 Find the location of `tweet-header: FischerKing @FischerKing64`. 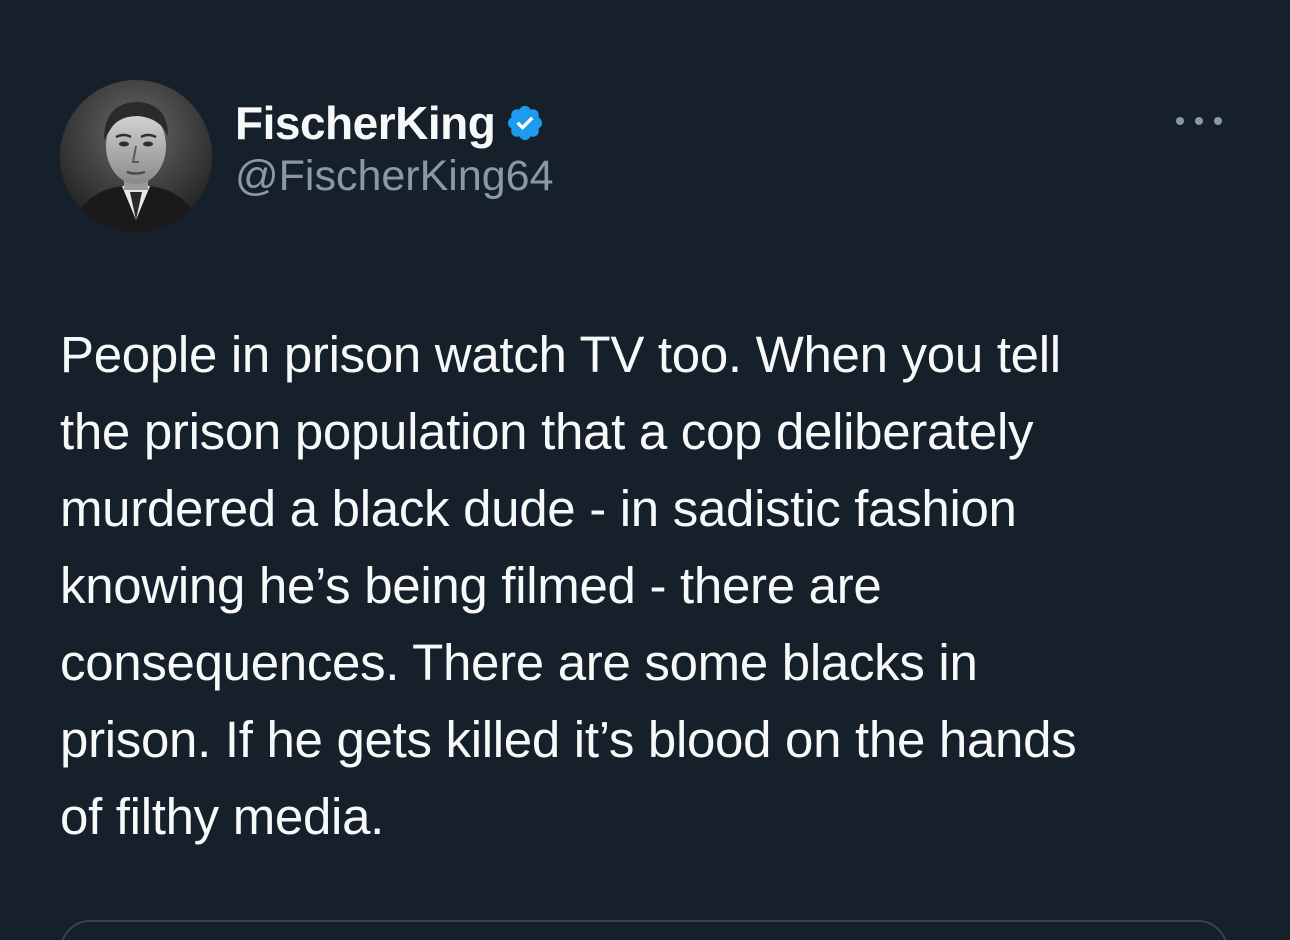

tweet-header: FischerKing @FischerKing64 is located at coordinates (645, 156).